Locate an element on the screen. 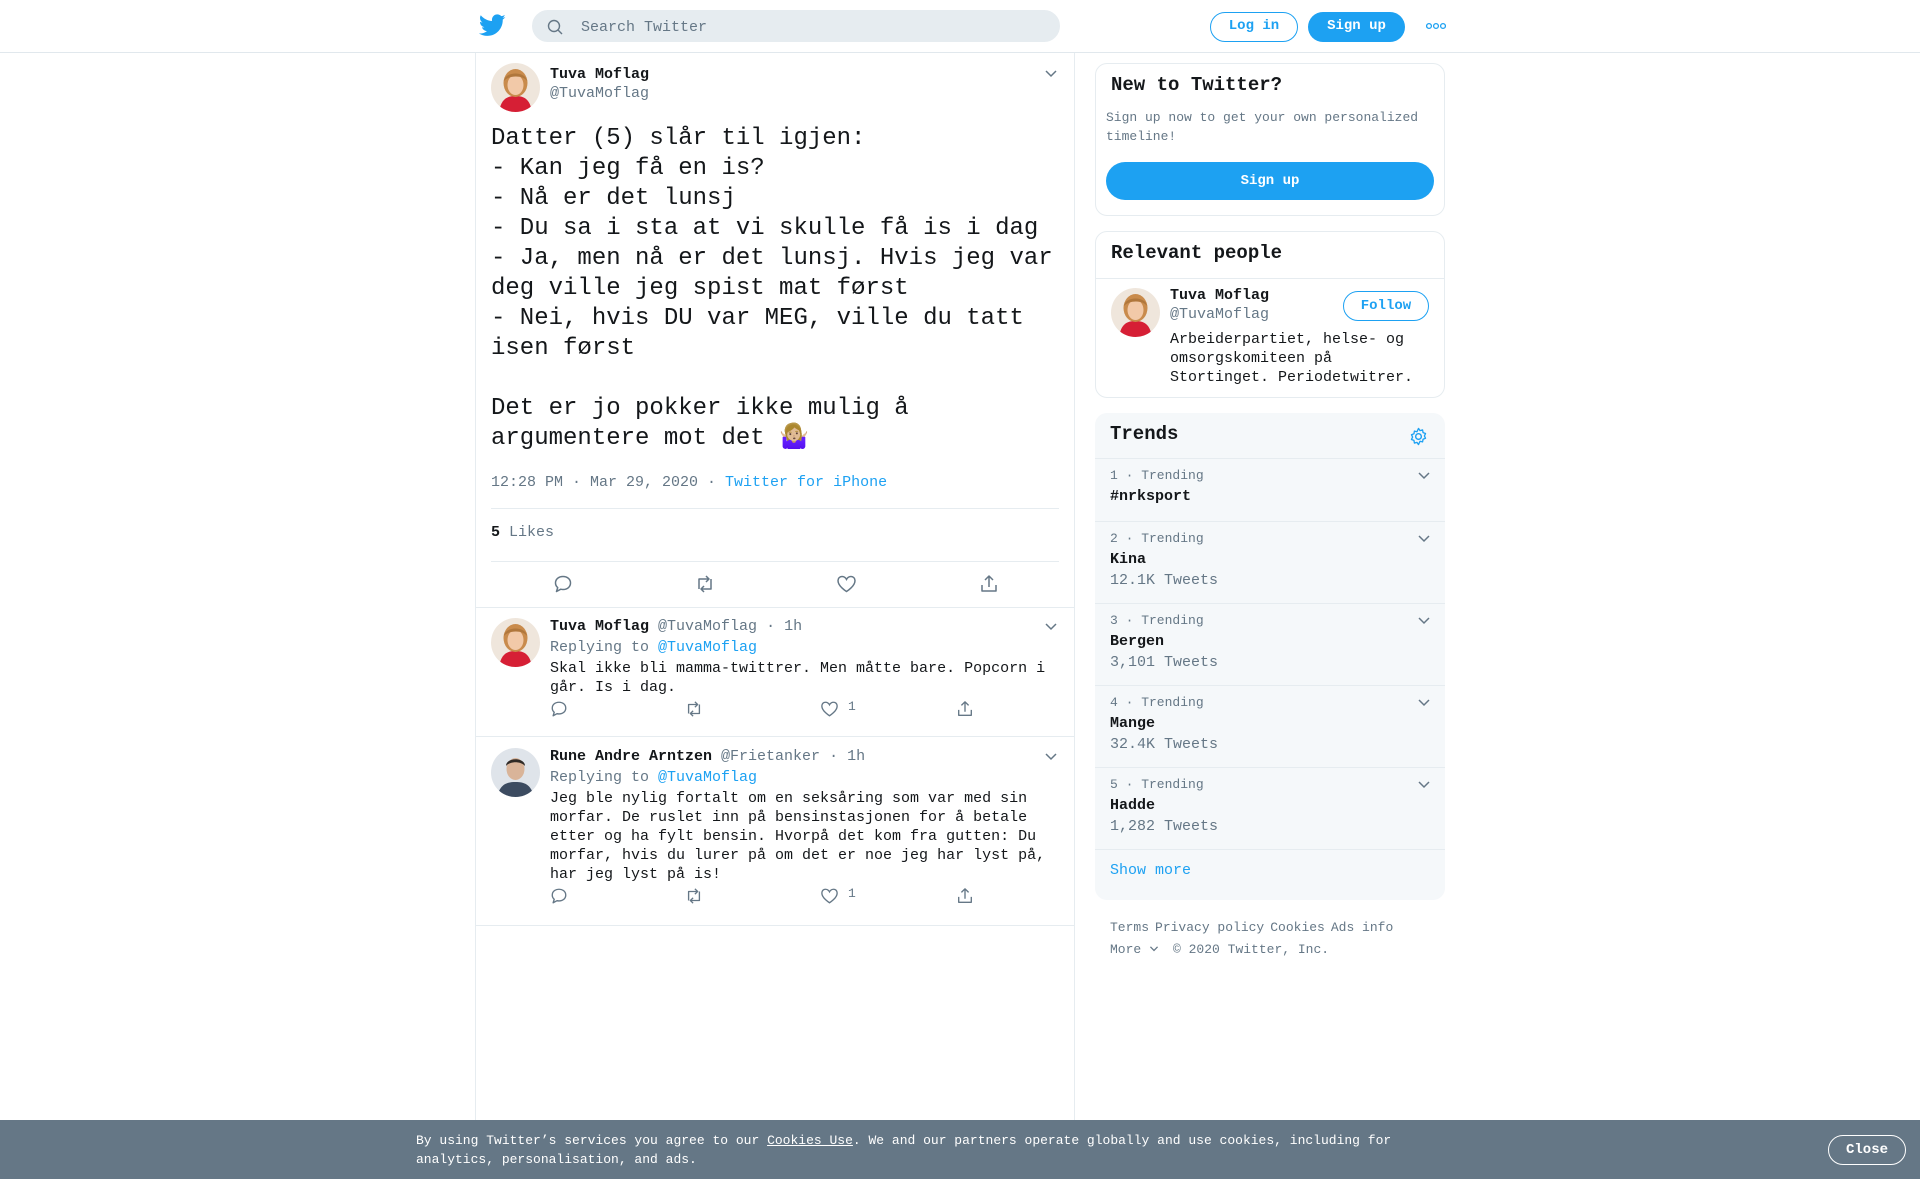  login-button: Log in is located at coordinates (1254, 27).